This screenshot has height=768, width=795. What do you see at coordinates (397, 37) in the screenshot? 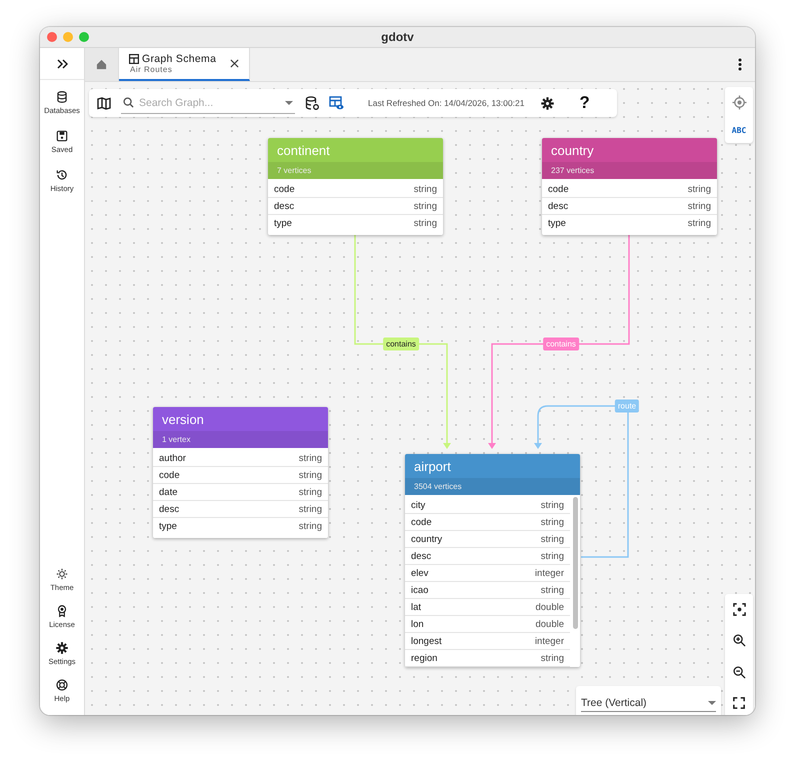
I see `window-title: gdotv` at bounding box center [397, 37].